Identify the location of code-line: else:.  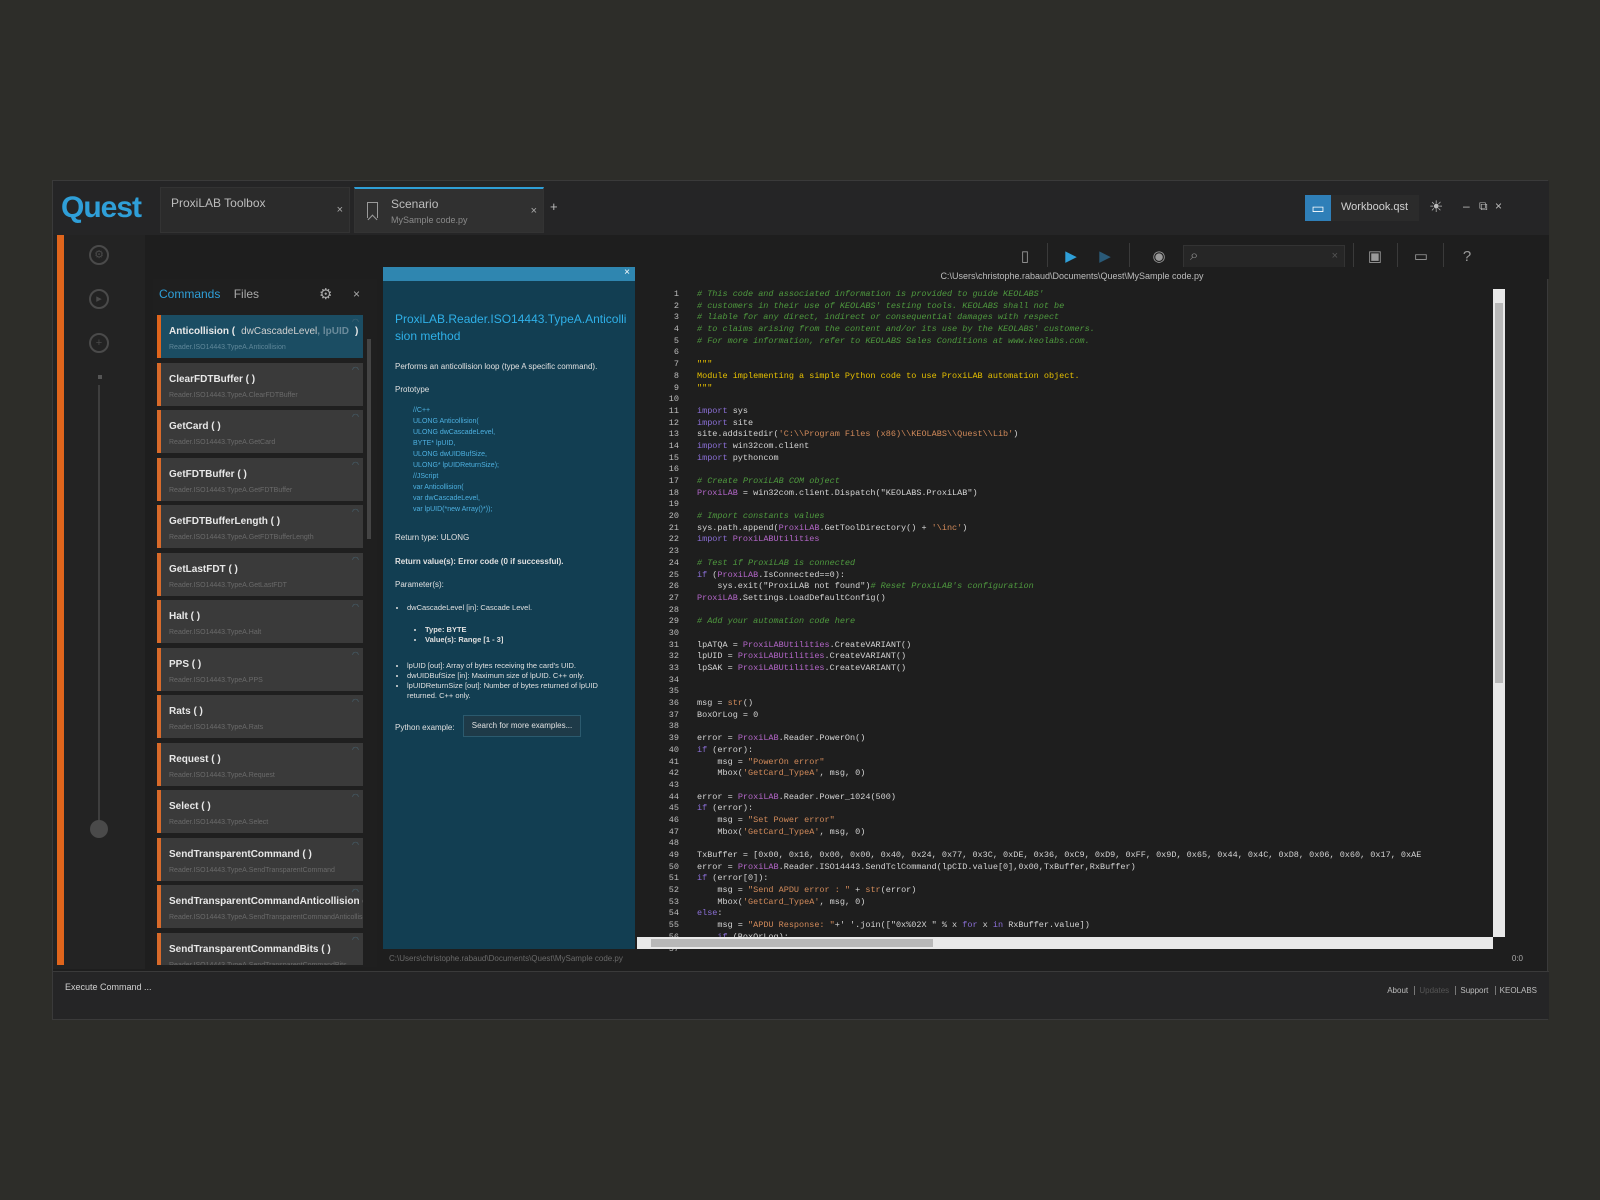
(1095, 914).